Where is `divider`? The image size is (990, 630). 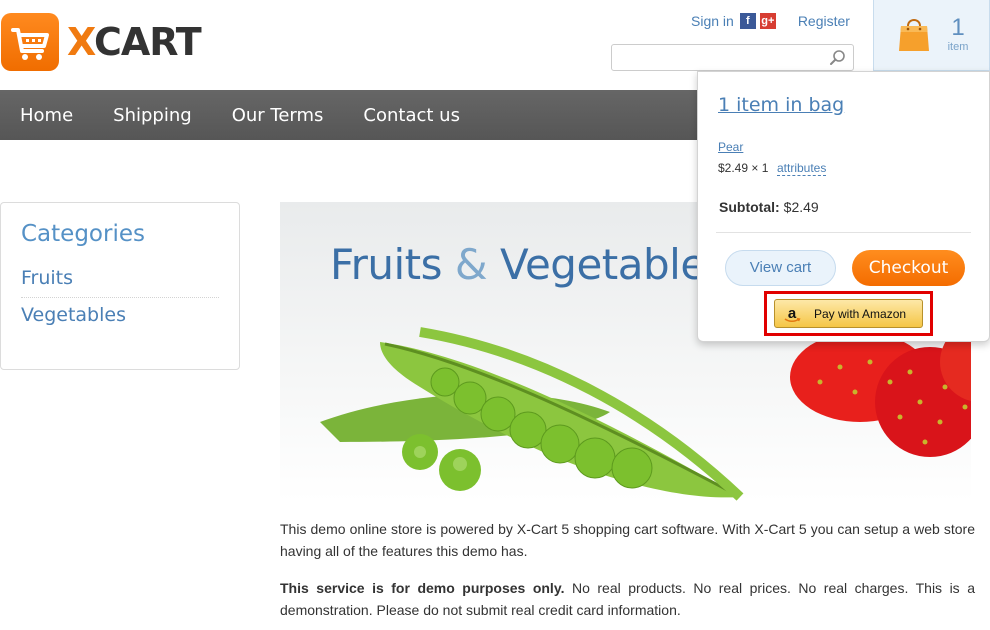 divider is located at coordinates (843, 232).